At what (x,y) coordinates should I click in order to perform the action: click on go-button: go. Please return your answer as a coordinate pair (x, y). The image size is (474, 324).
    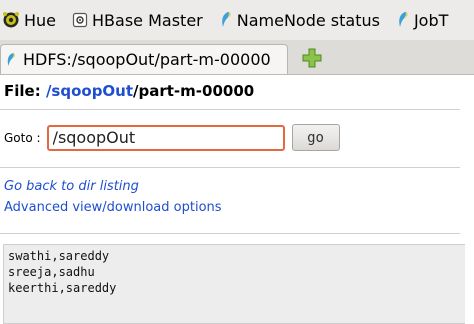
    Looking at the image, I should click on (315, 137).